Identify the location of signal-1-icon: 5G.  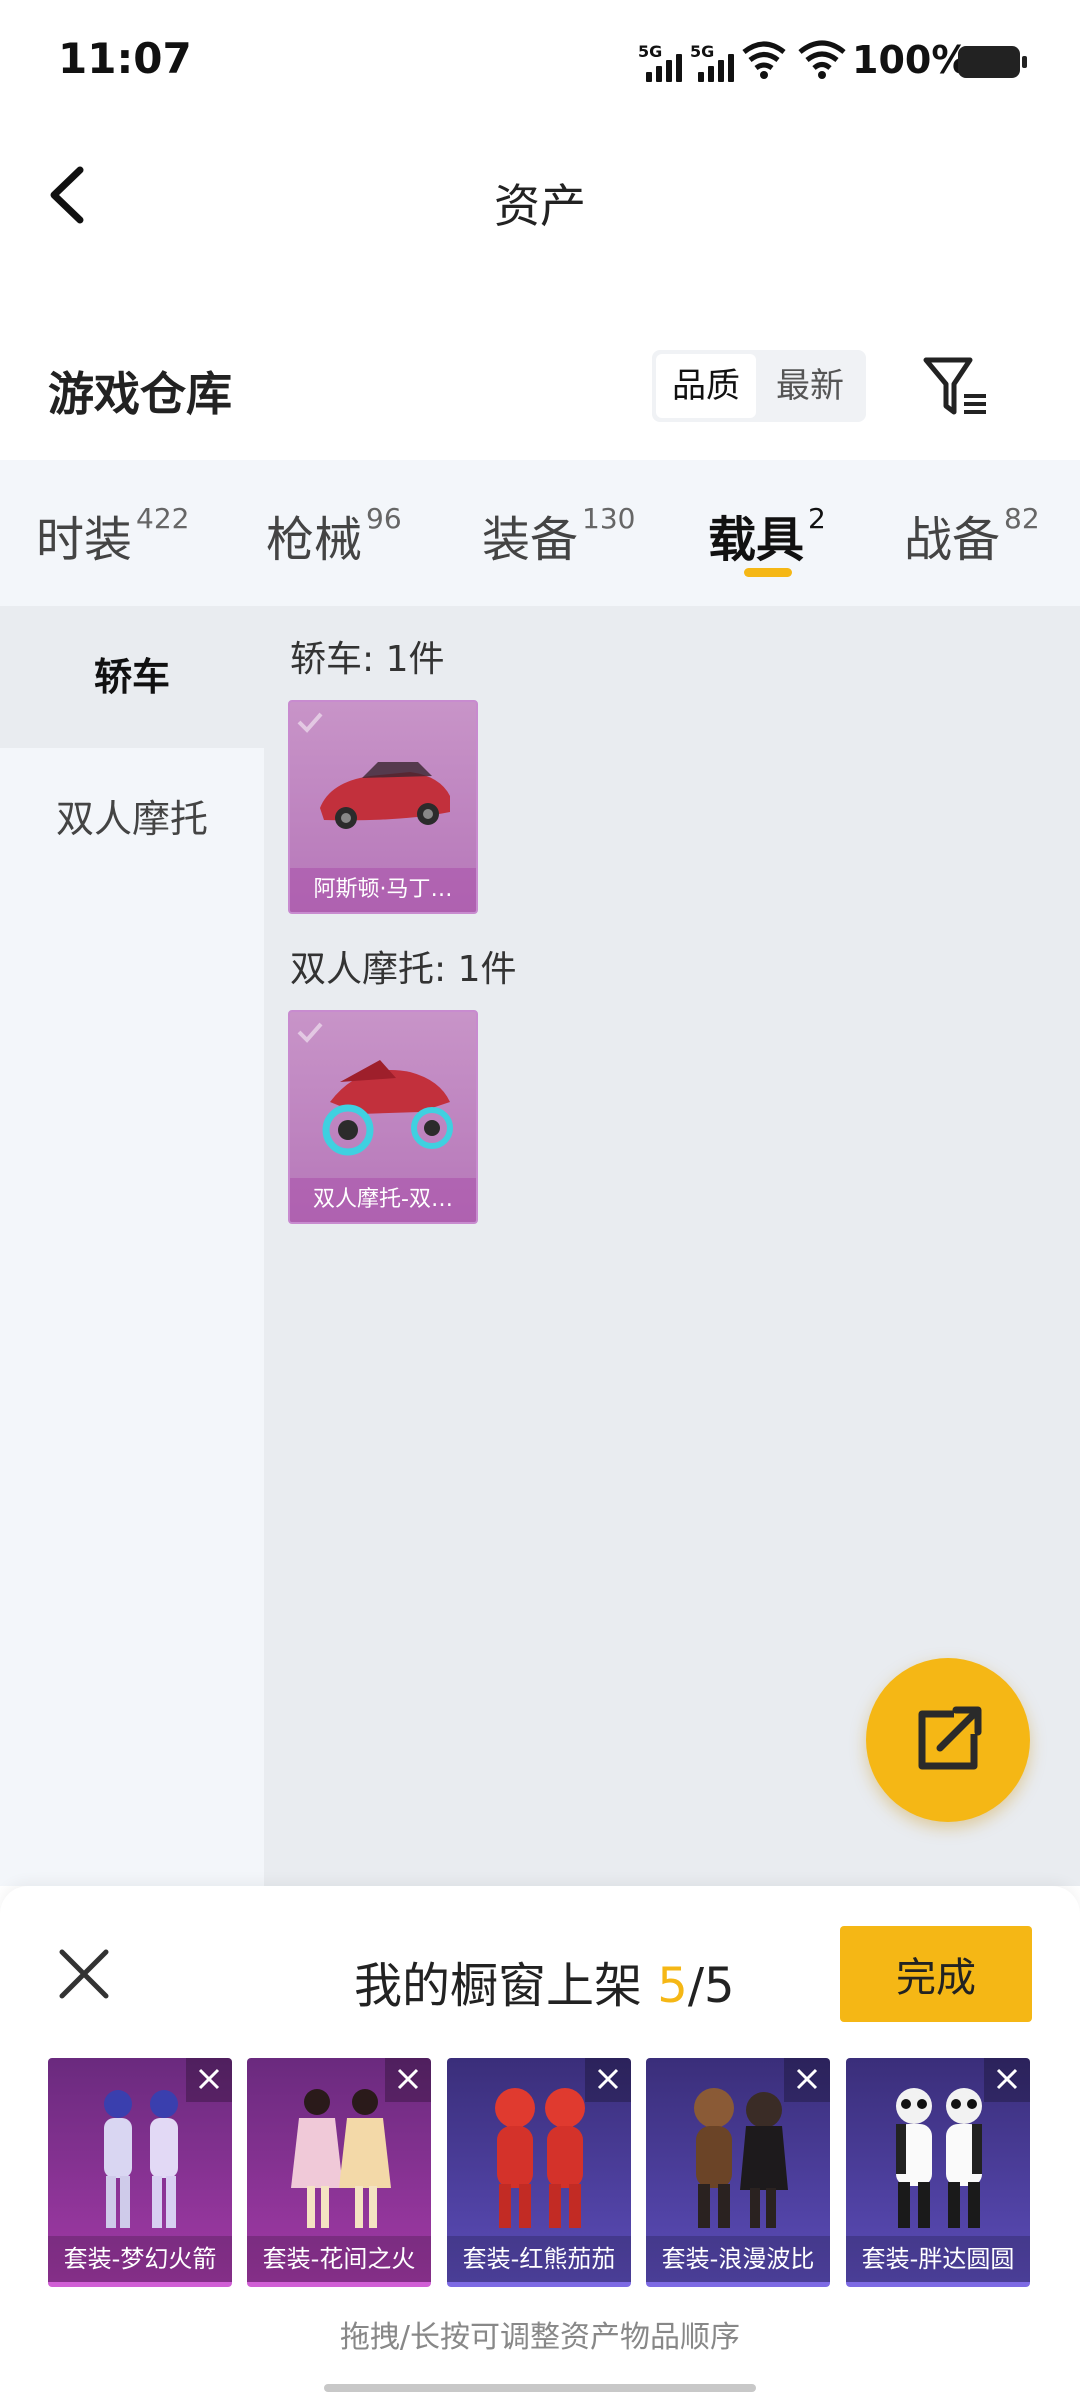
(660, 62).